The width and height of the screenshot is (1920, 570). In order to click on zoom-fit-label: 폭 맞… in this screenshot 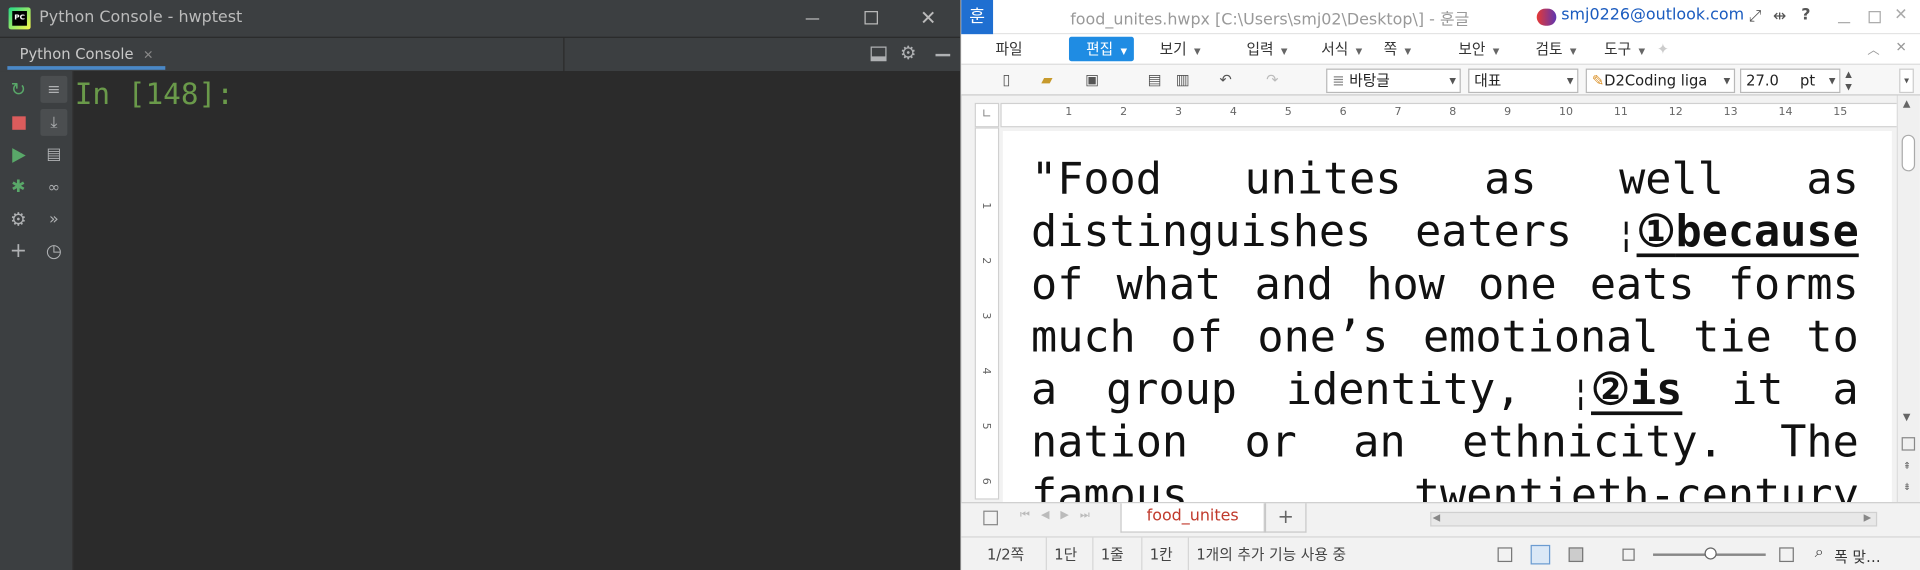, I will do `click(1857, 556)`.